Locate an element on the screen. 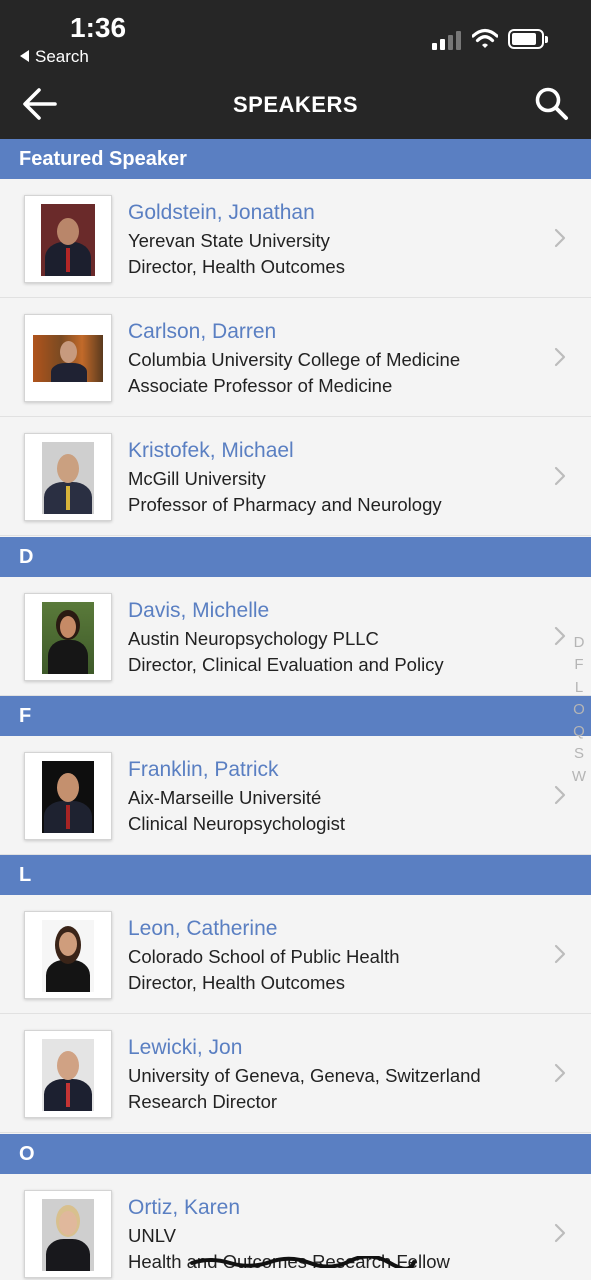 This screenshot has height=1280, width=591. alphabet-index-bar: D F L O Q S W is located at coordinates (579, 710).